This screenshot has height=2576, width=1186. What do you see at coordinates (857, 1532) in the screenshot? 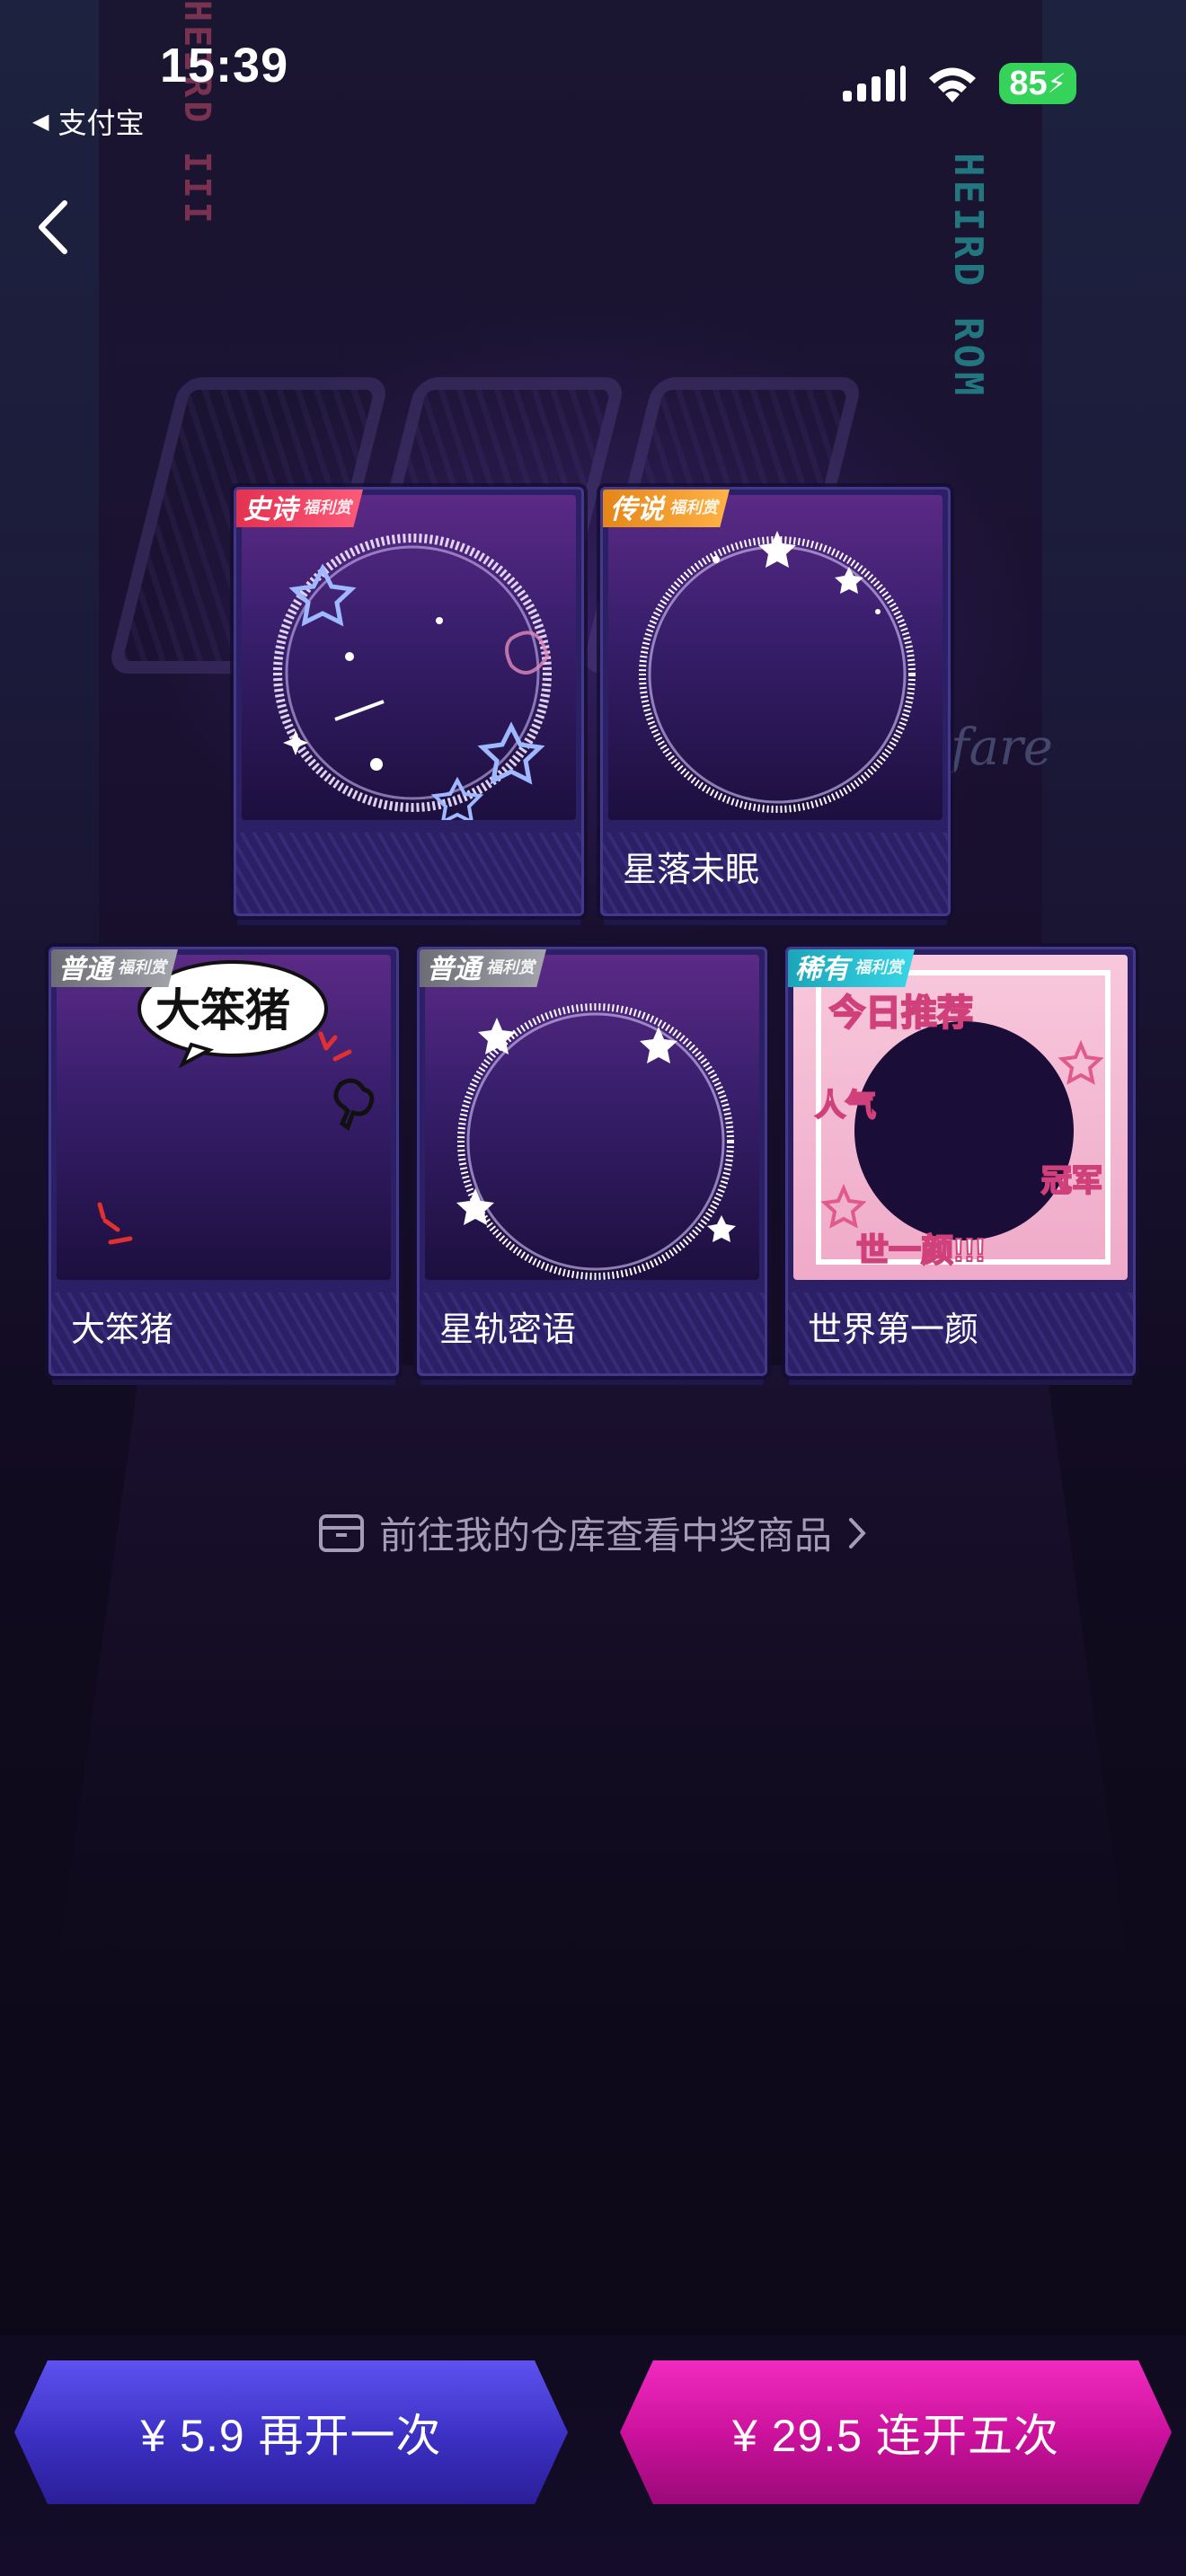
I see `chevron-right-icon` at bounding box center [857, 1532].